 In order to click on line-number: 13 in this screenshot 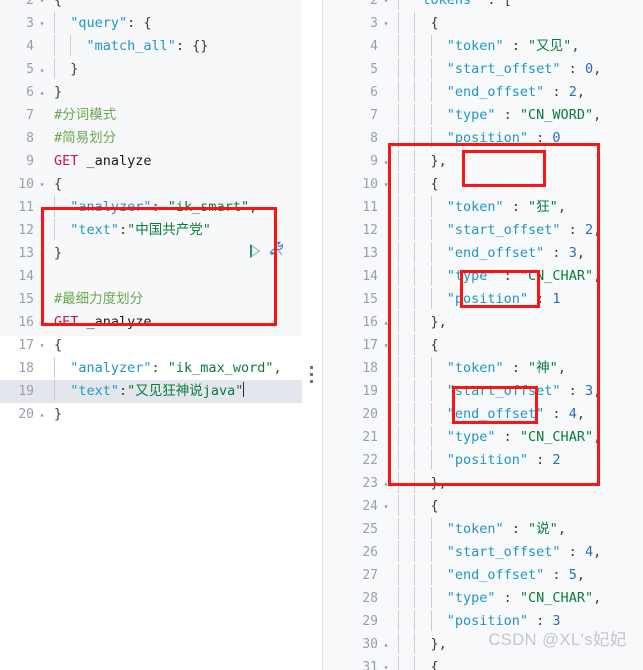, I will do `click(26, 253)`.